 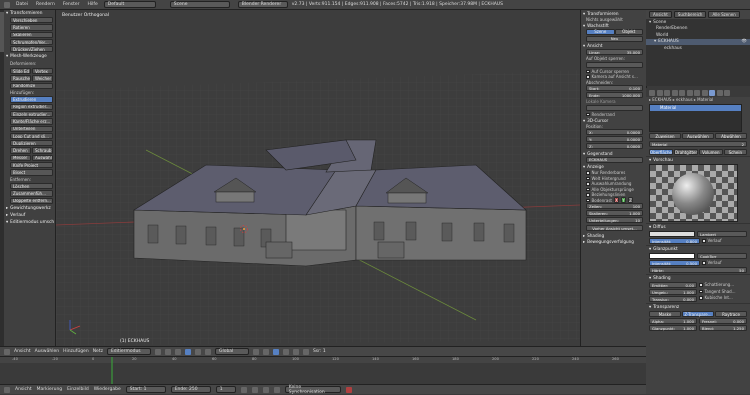 What do you see at coordinates (312, 390) in the screenshot?
I see `sync-select: Keine Synchronisation` at bounding box center [312, 390].